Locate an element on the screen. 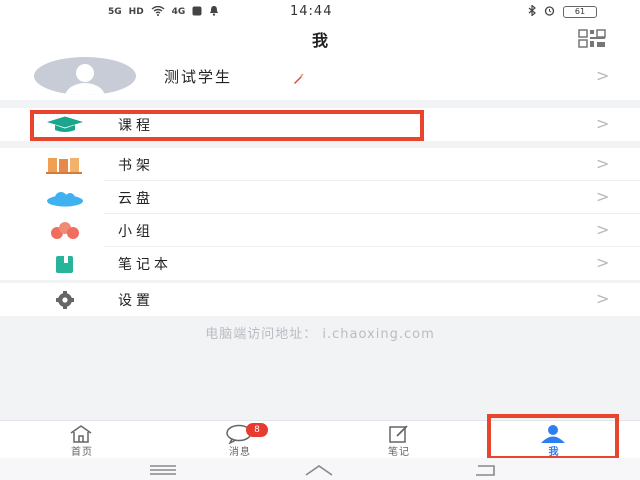 The height and width of the screenshot is (480, 640). note-edit-icon is located at coordinates (398, 434).